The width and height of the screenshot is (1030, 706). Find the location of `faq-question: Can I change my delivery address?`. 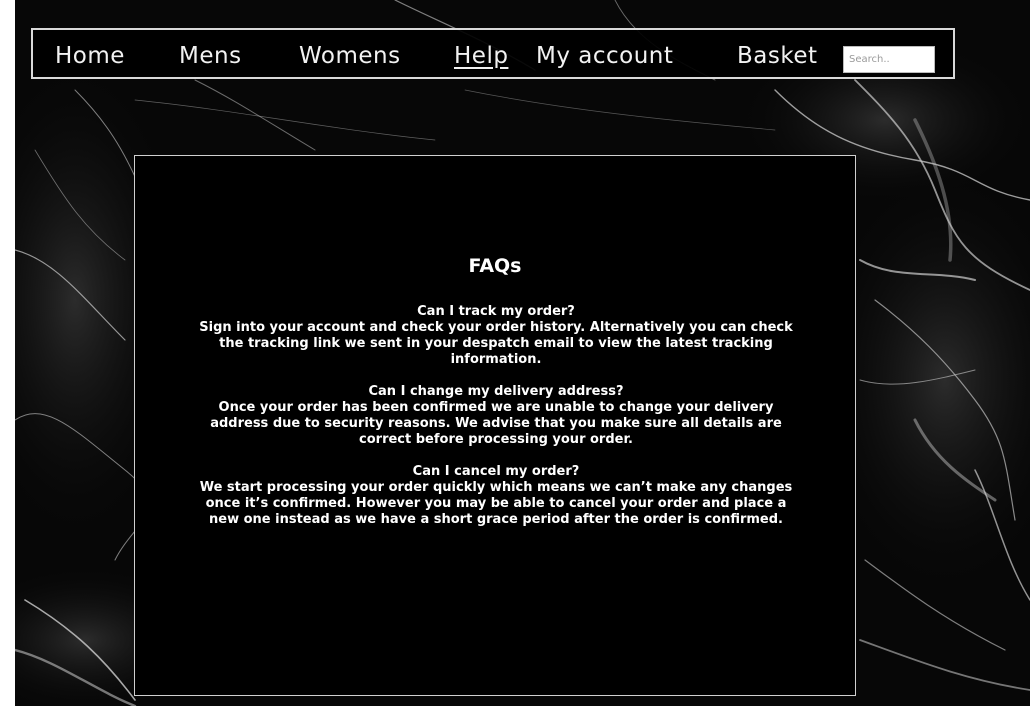

faq-question: Can I change my delivery address? is located at coordinates (496, 391).